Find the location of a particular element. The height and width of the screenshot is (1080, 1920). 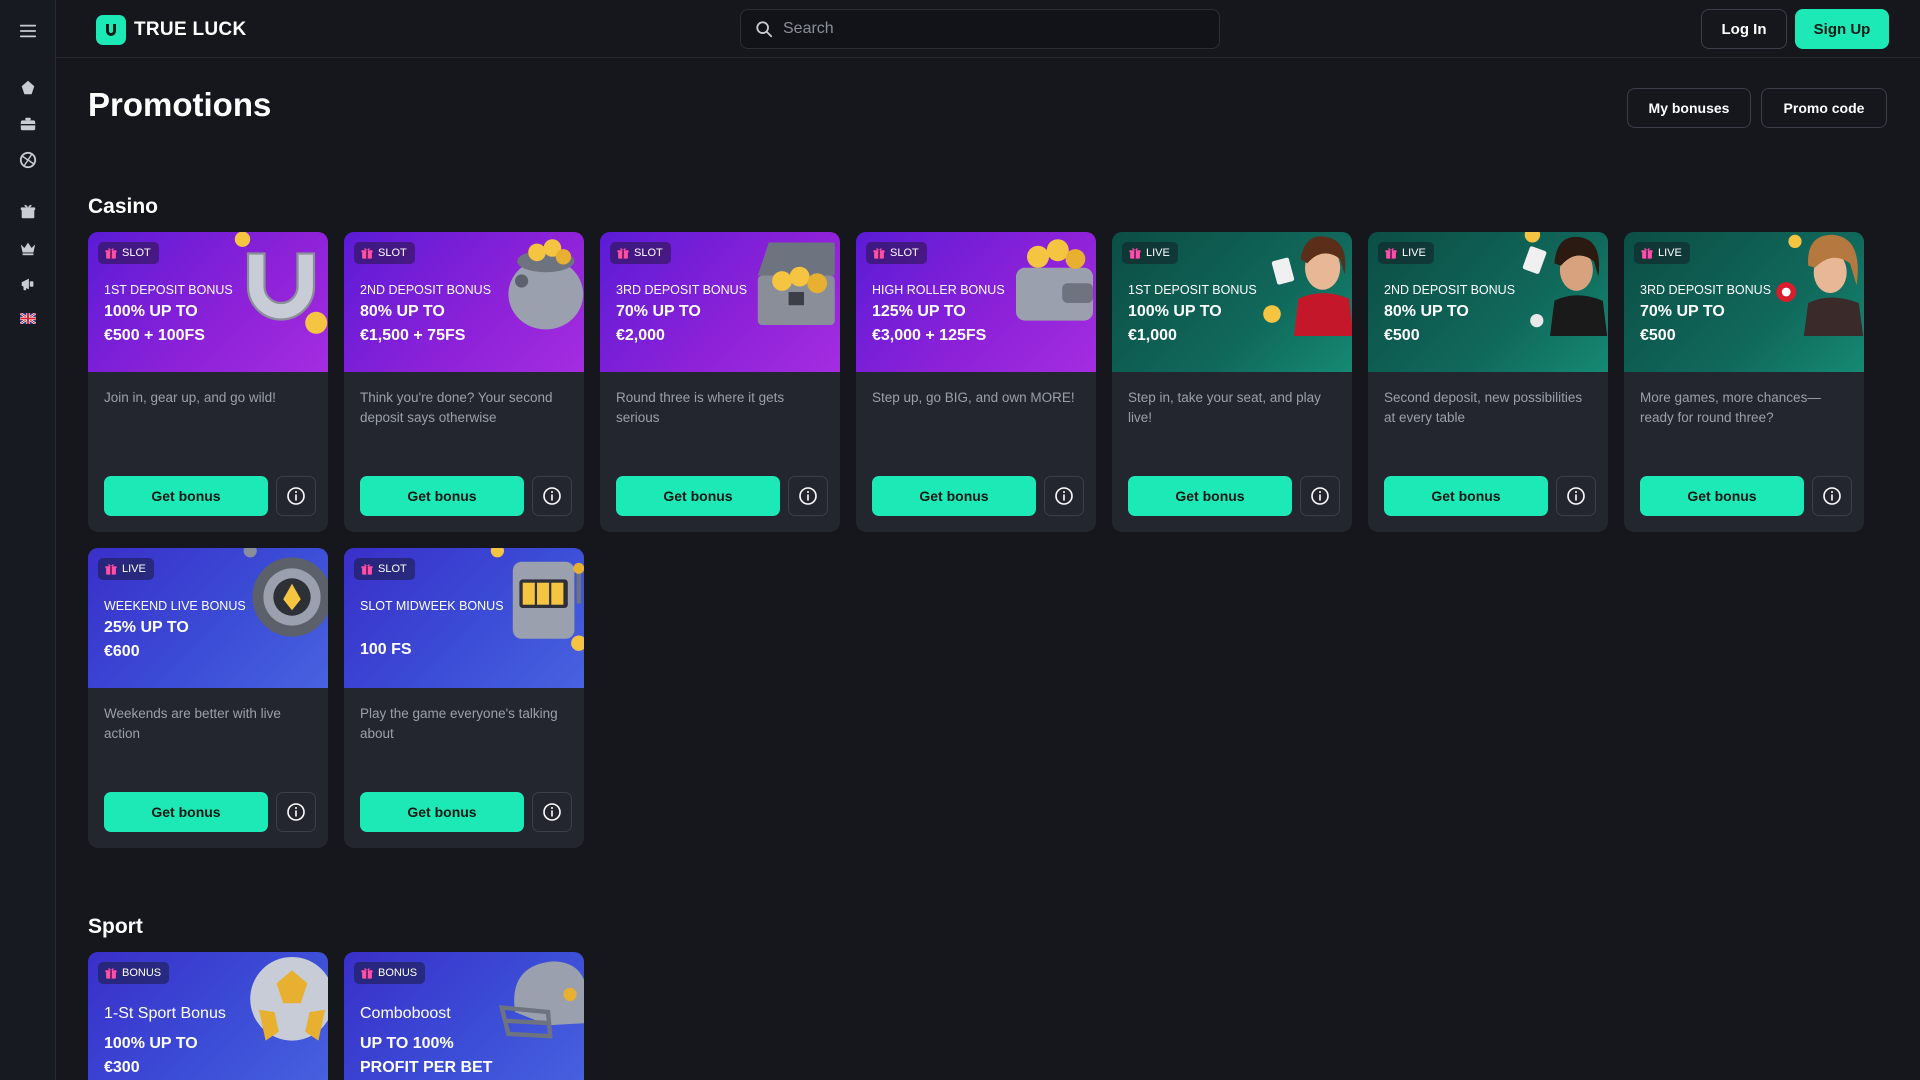

crown-icon is located at coordinates (28, 248).